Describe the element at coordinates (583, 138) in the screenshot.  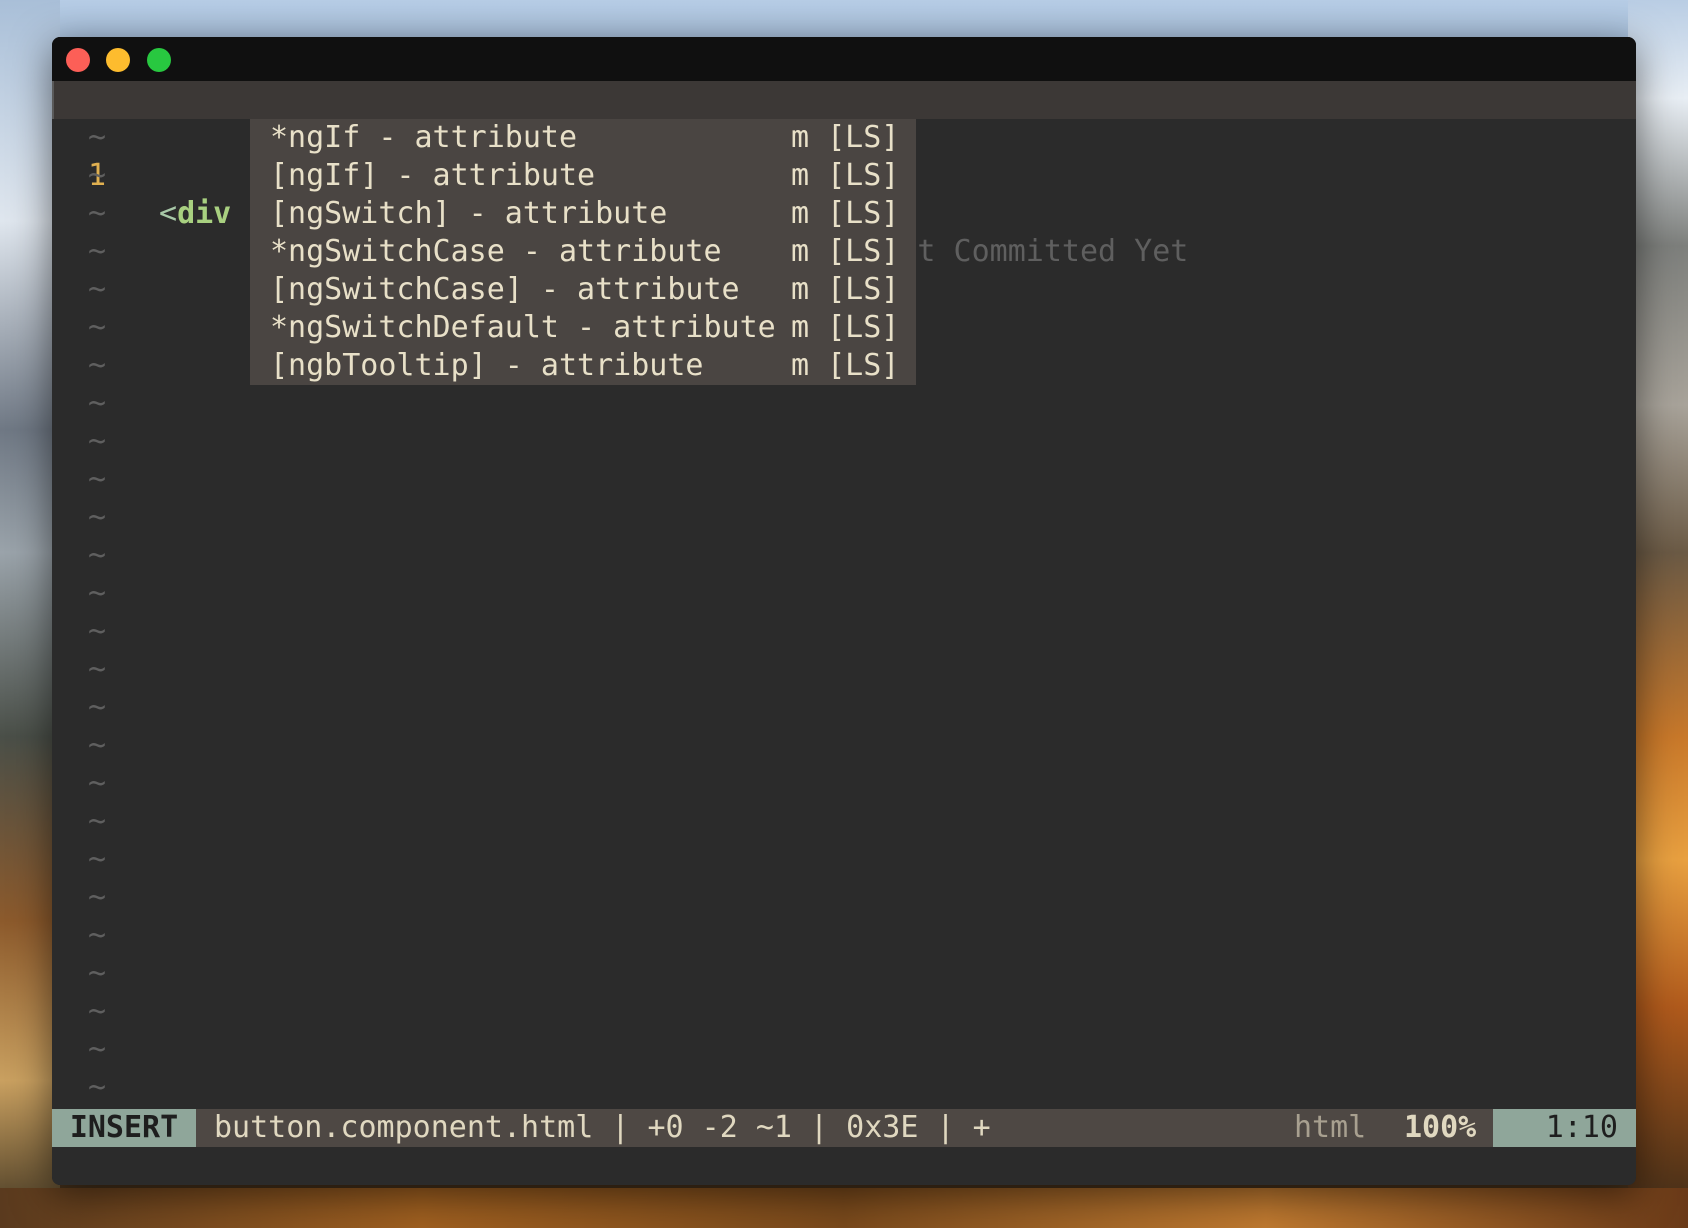
I see `completion-item: *ngIf - attribute m [LS]` at that location.